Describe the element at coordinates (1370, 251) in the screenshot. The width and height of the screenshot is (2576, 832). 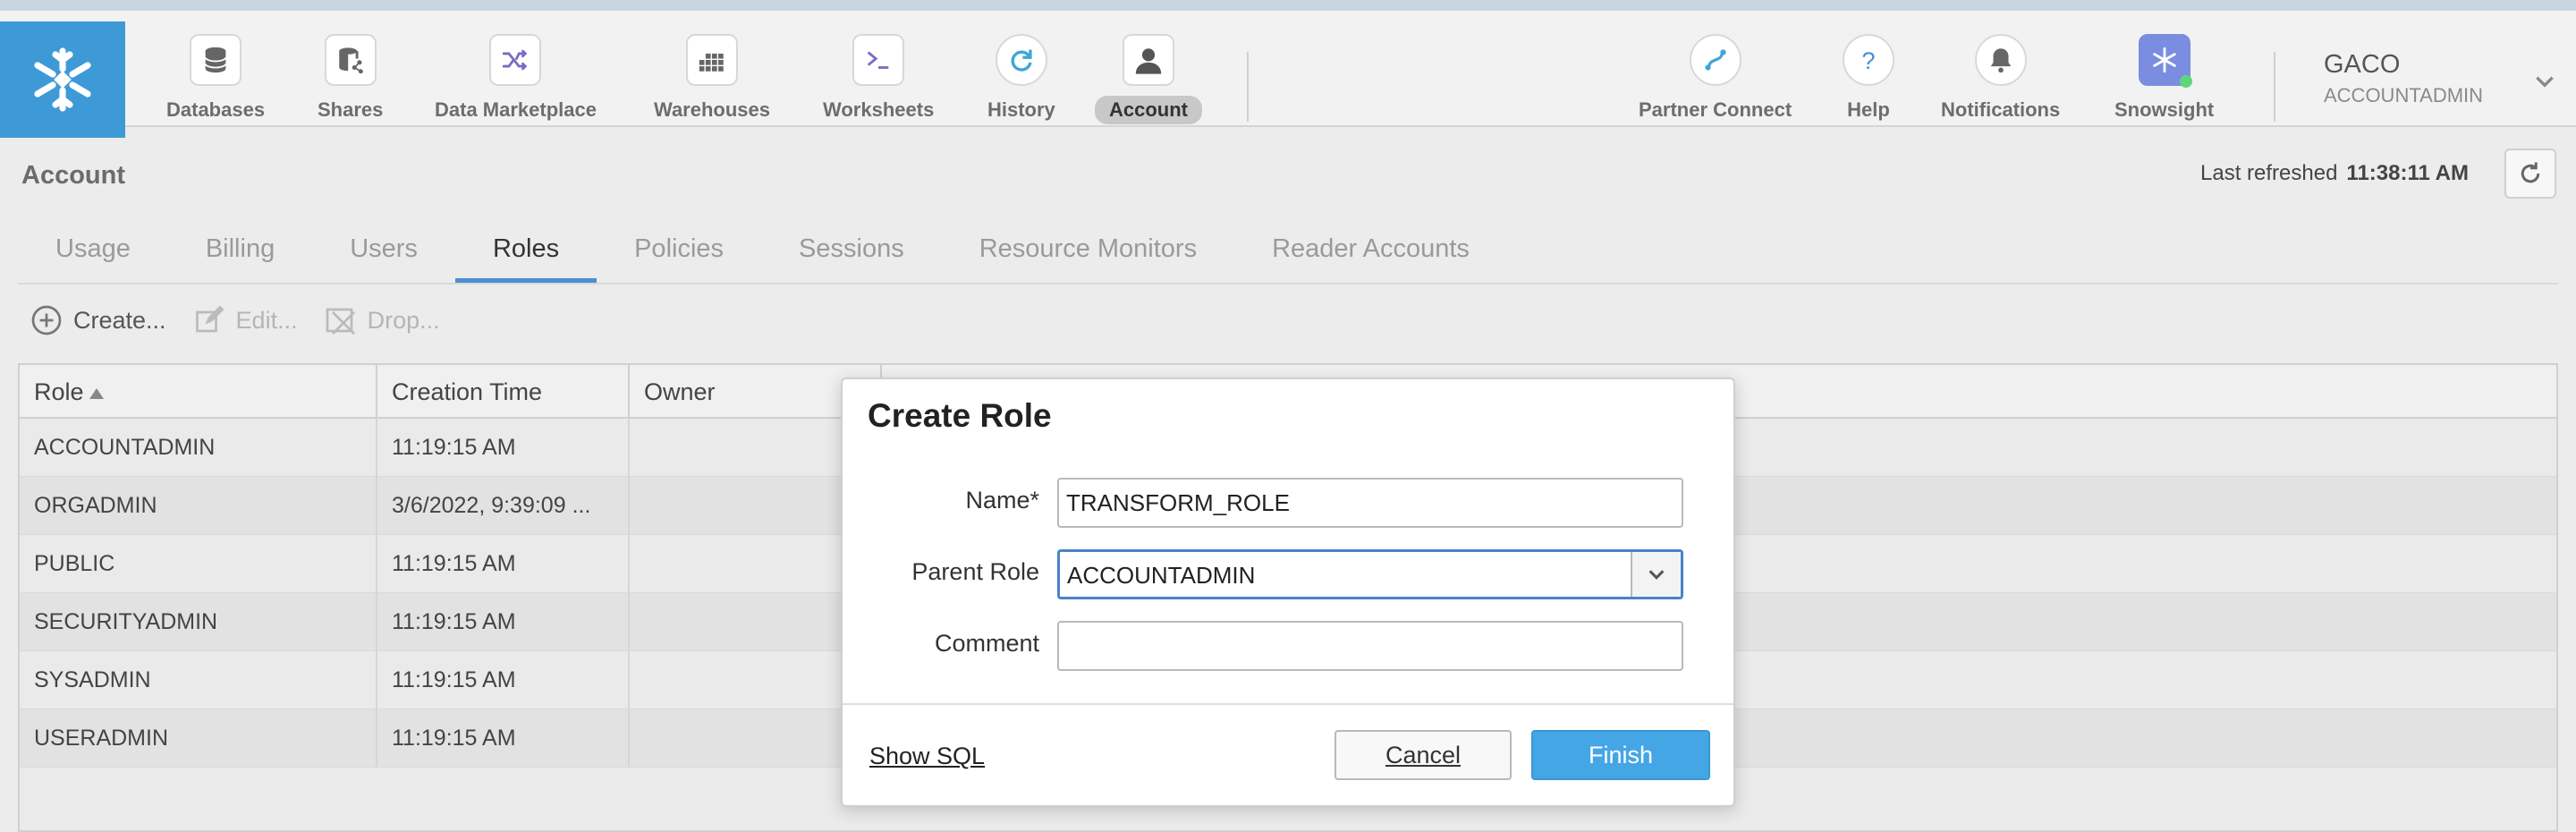
I see `tab-reader-accounts: Reader Accounts` at that location.